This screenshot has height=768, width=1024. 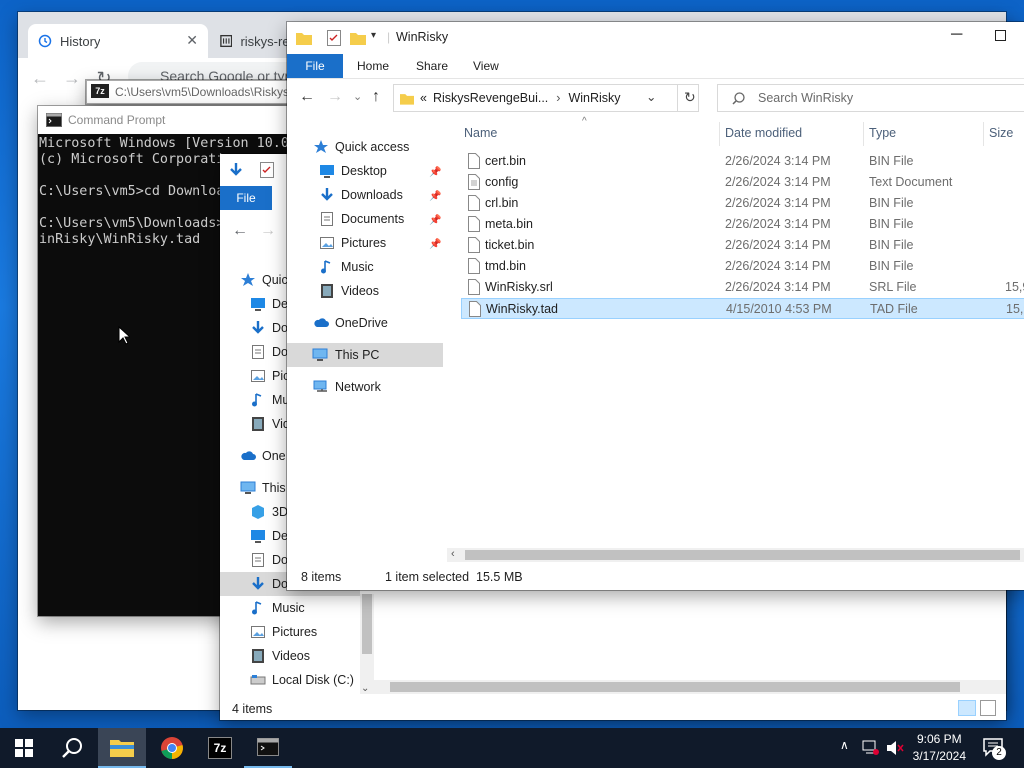 What do you see at coordinates (453, 554) in the screenshot?
I see `scroll-left-icon: ‹` at bounding box center [453, 554].